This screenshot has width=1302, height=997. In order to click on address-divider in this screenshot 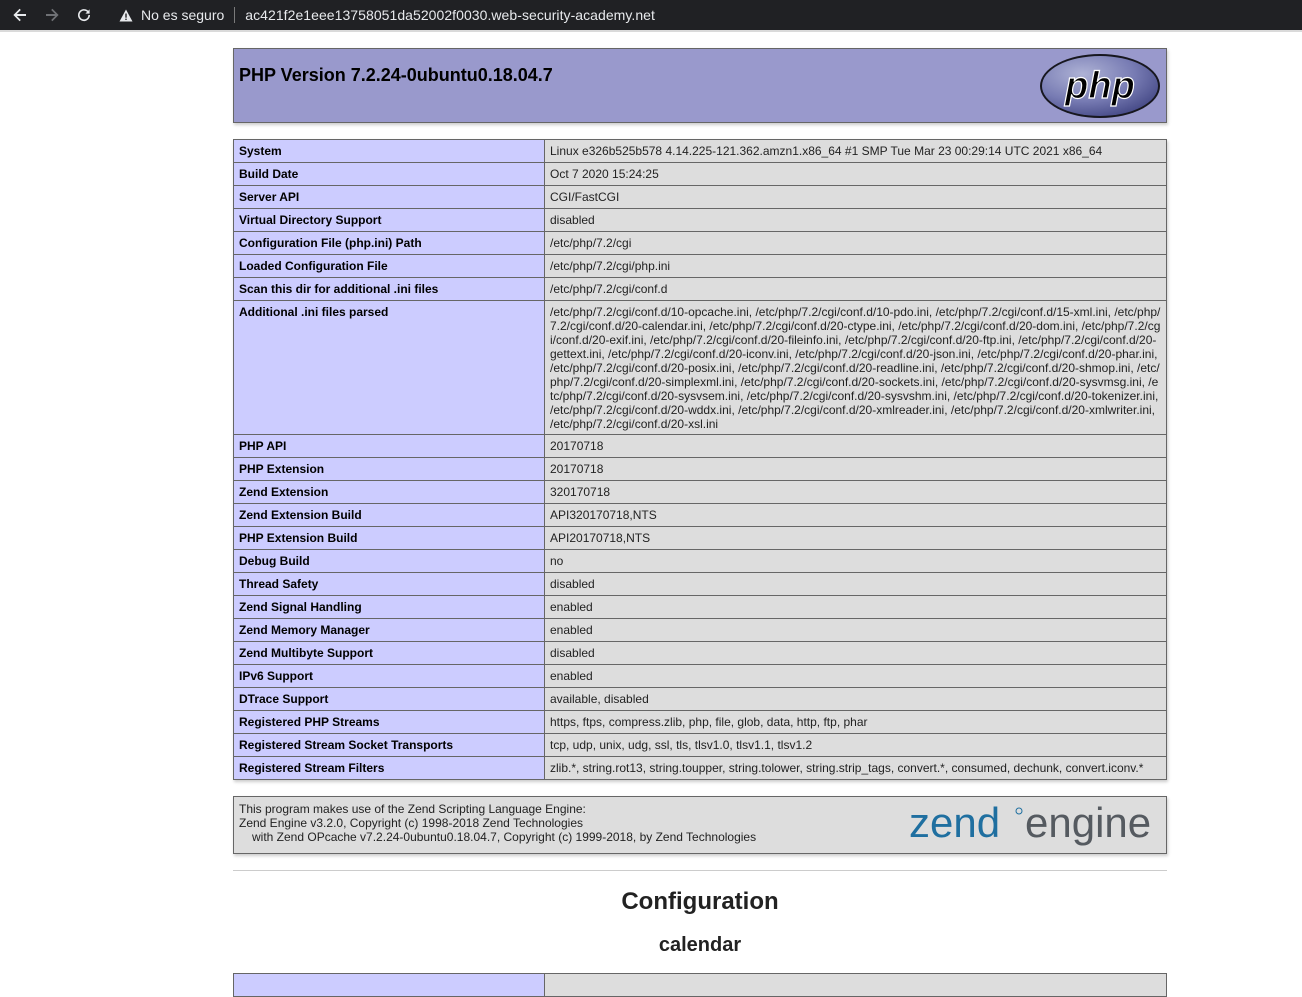, I will do `click(235, 15)`.